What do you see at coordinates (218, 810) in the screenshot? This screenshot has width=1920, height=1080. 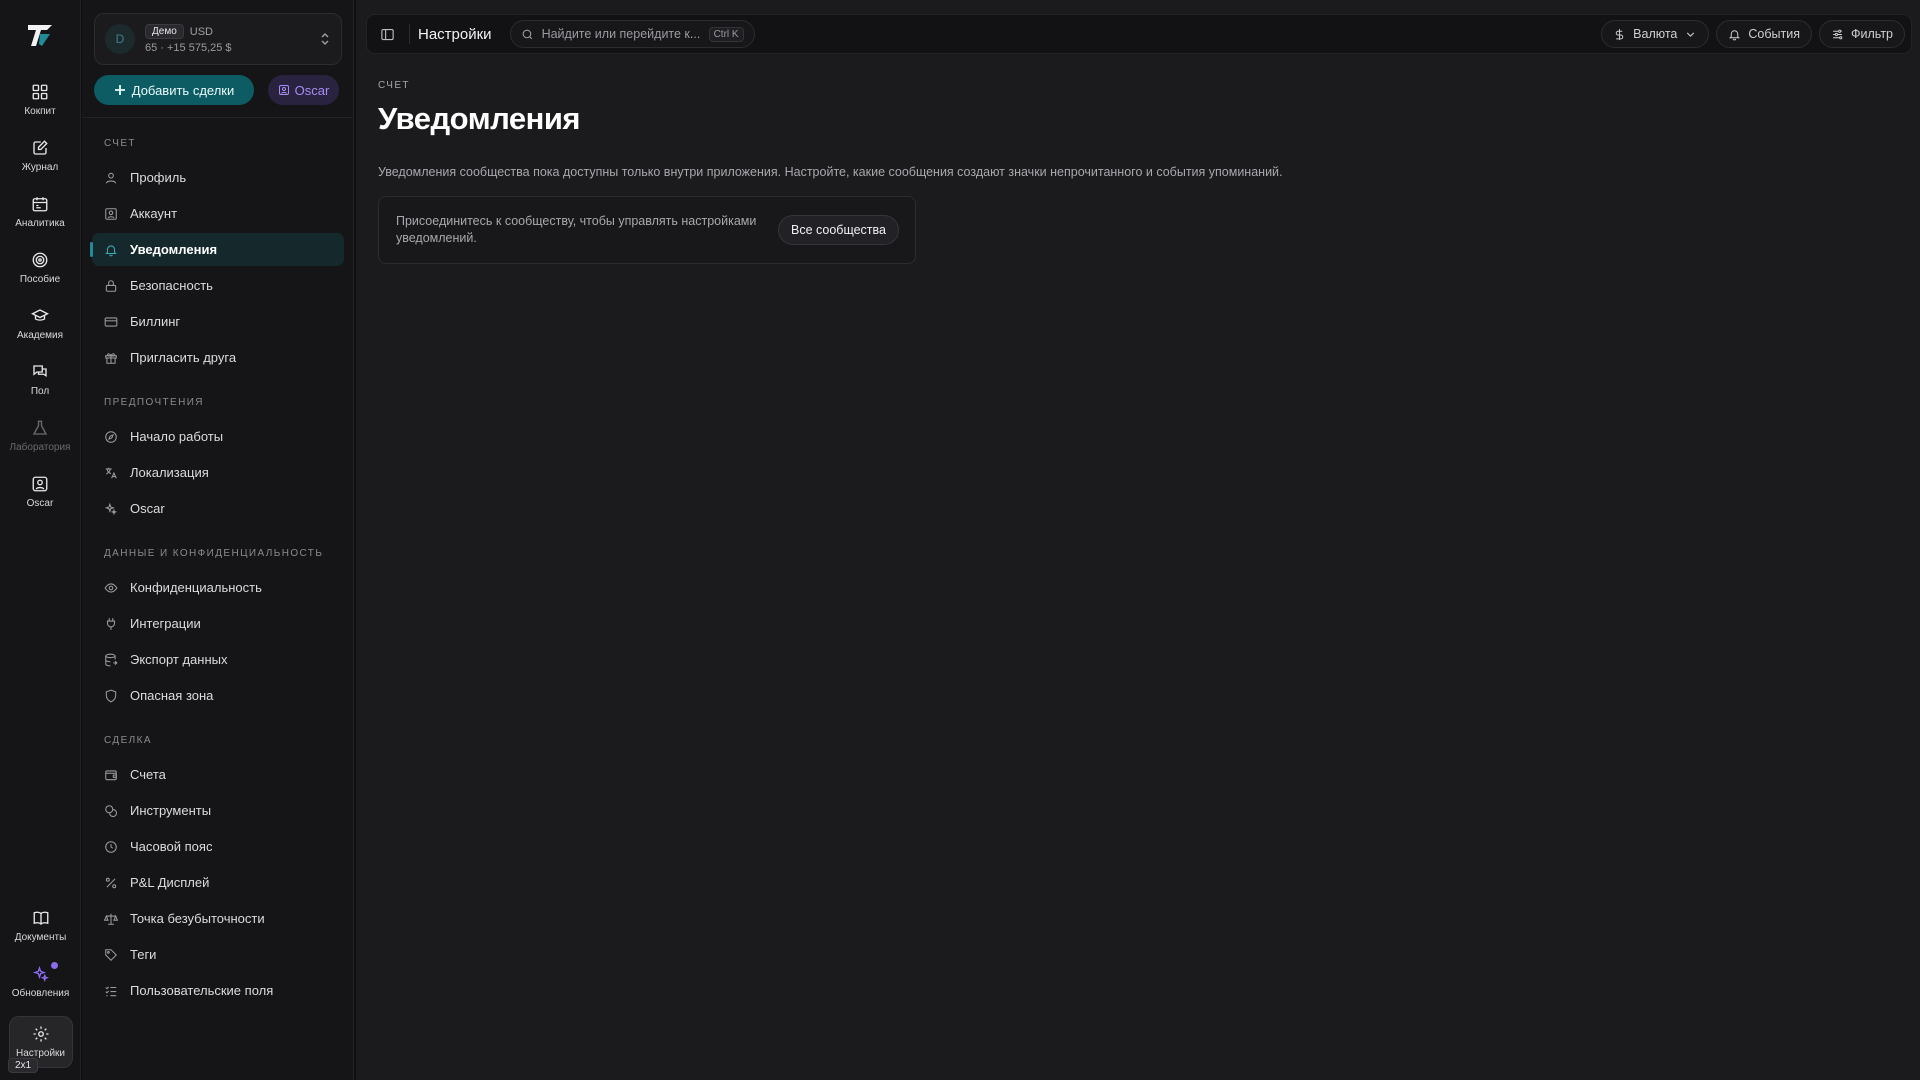 I see `menu-item-instruments: Инструменты` at bounding box center [218, 810].